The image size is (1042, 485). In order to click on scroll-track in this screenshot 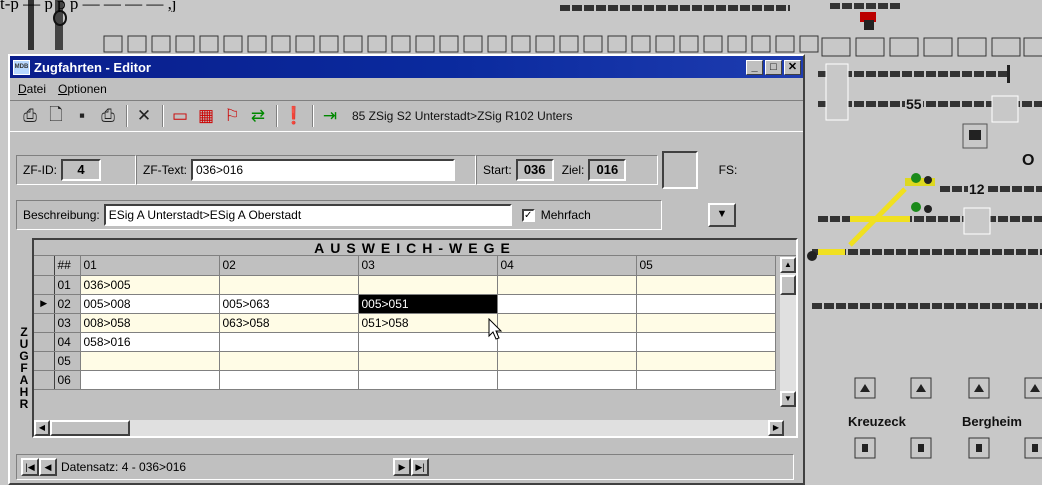, I will do `click(449, 428)`.